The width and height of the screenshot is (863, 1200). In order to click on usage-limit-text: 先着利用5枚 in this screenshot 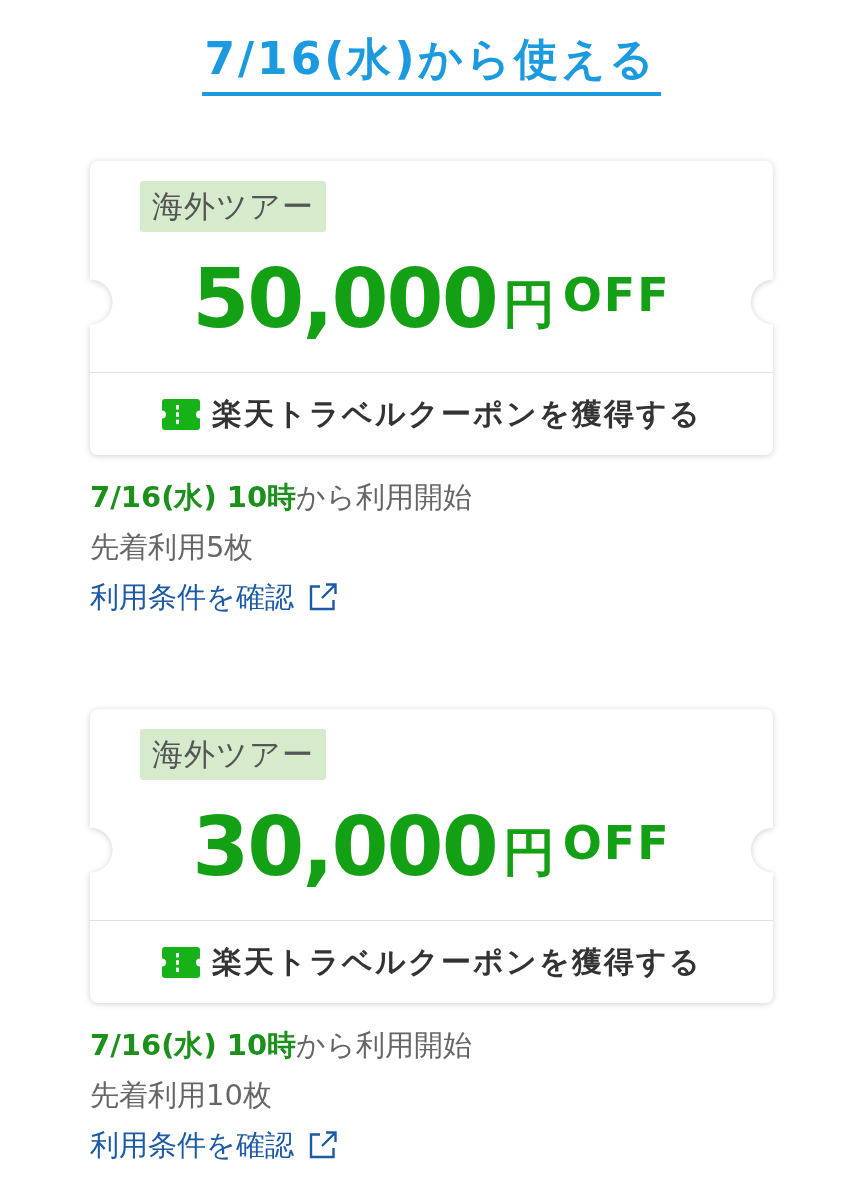, I will do `click(172, 547)`.